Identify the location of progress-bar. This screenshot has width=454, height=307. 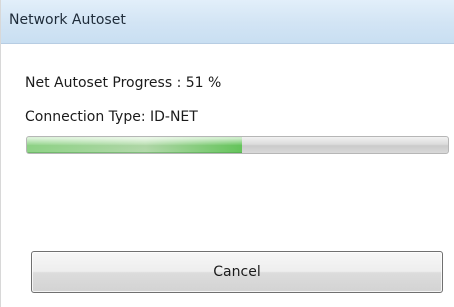
(237, 145).